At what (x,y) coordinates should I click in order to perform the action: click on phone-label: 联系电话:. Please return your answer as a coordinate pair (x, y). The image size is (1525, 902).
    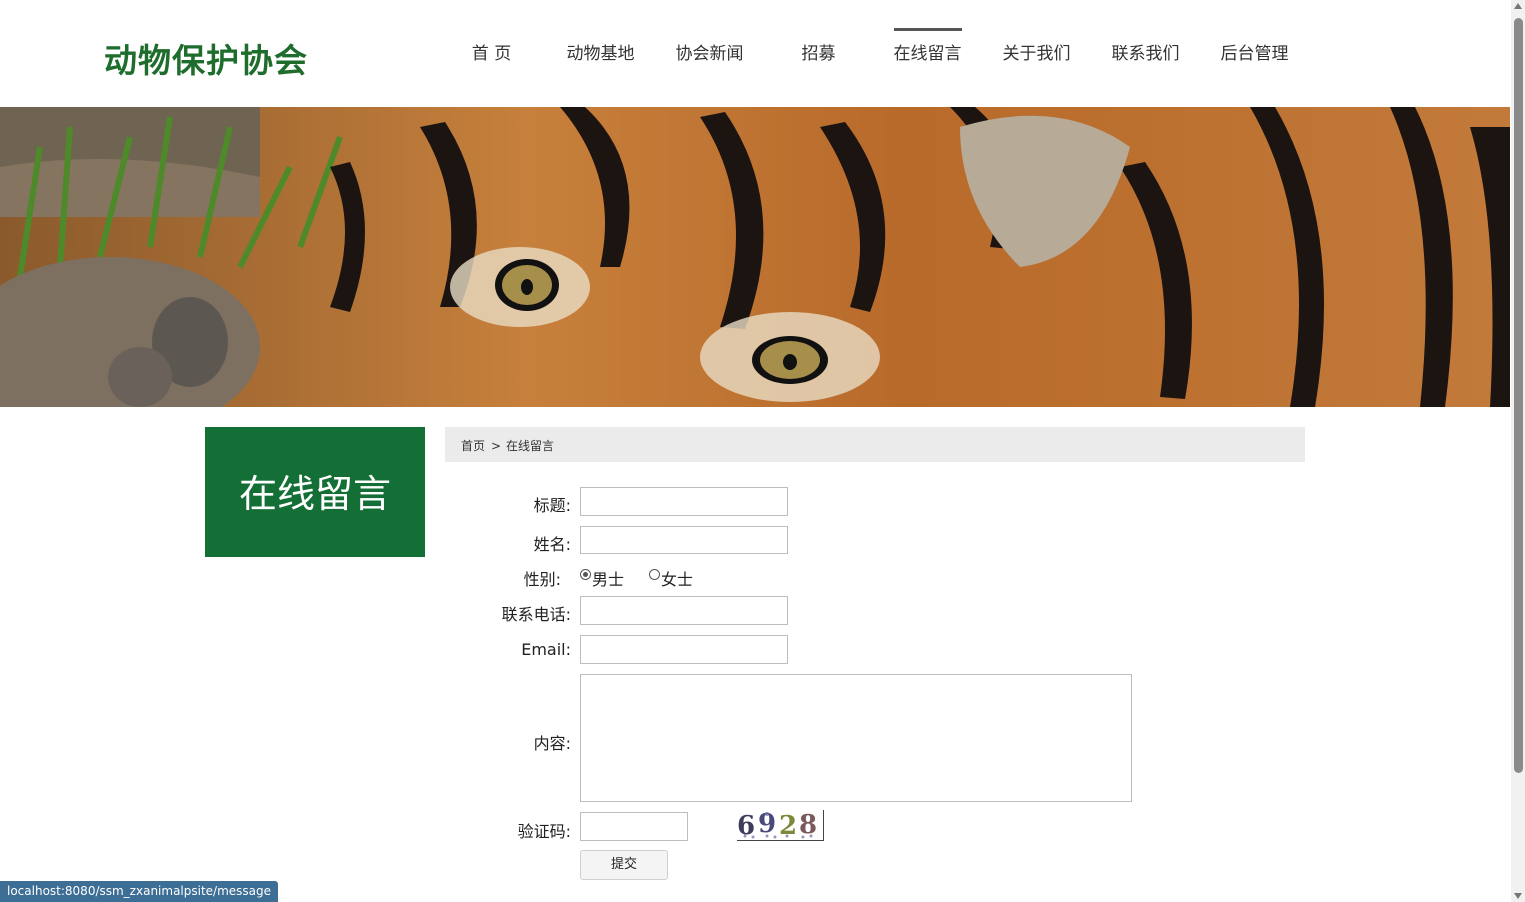
    Looking at the image, I should click on (536, 614).